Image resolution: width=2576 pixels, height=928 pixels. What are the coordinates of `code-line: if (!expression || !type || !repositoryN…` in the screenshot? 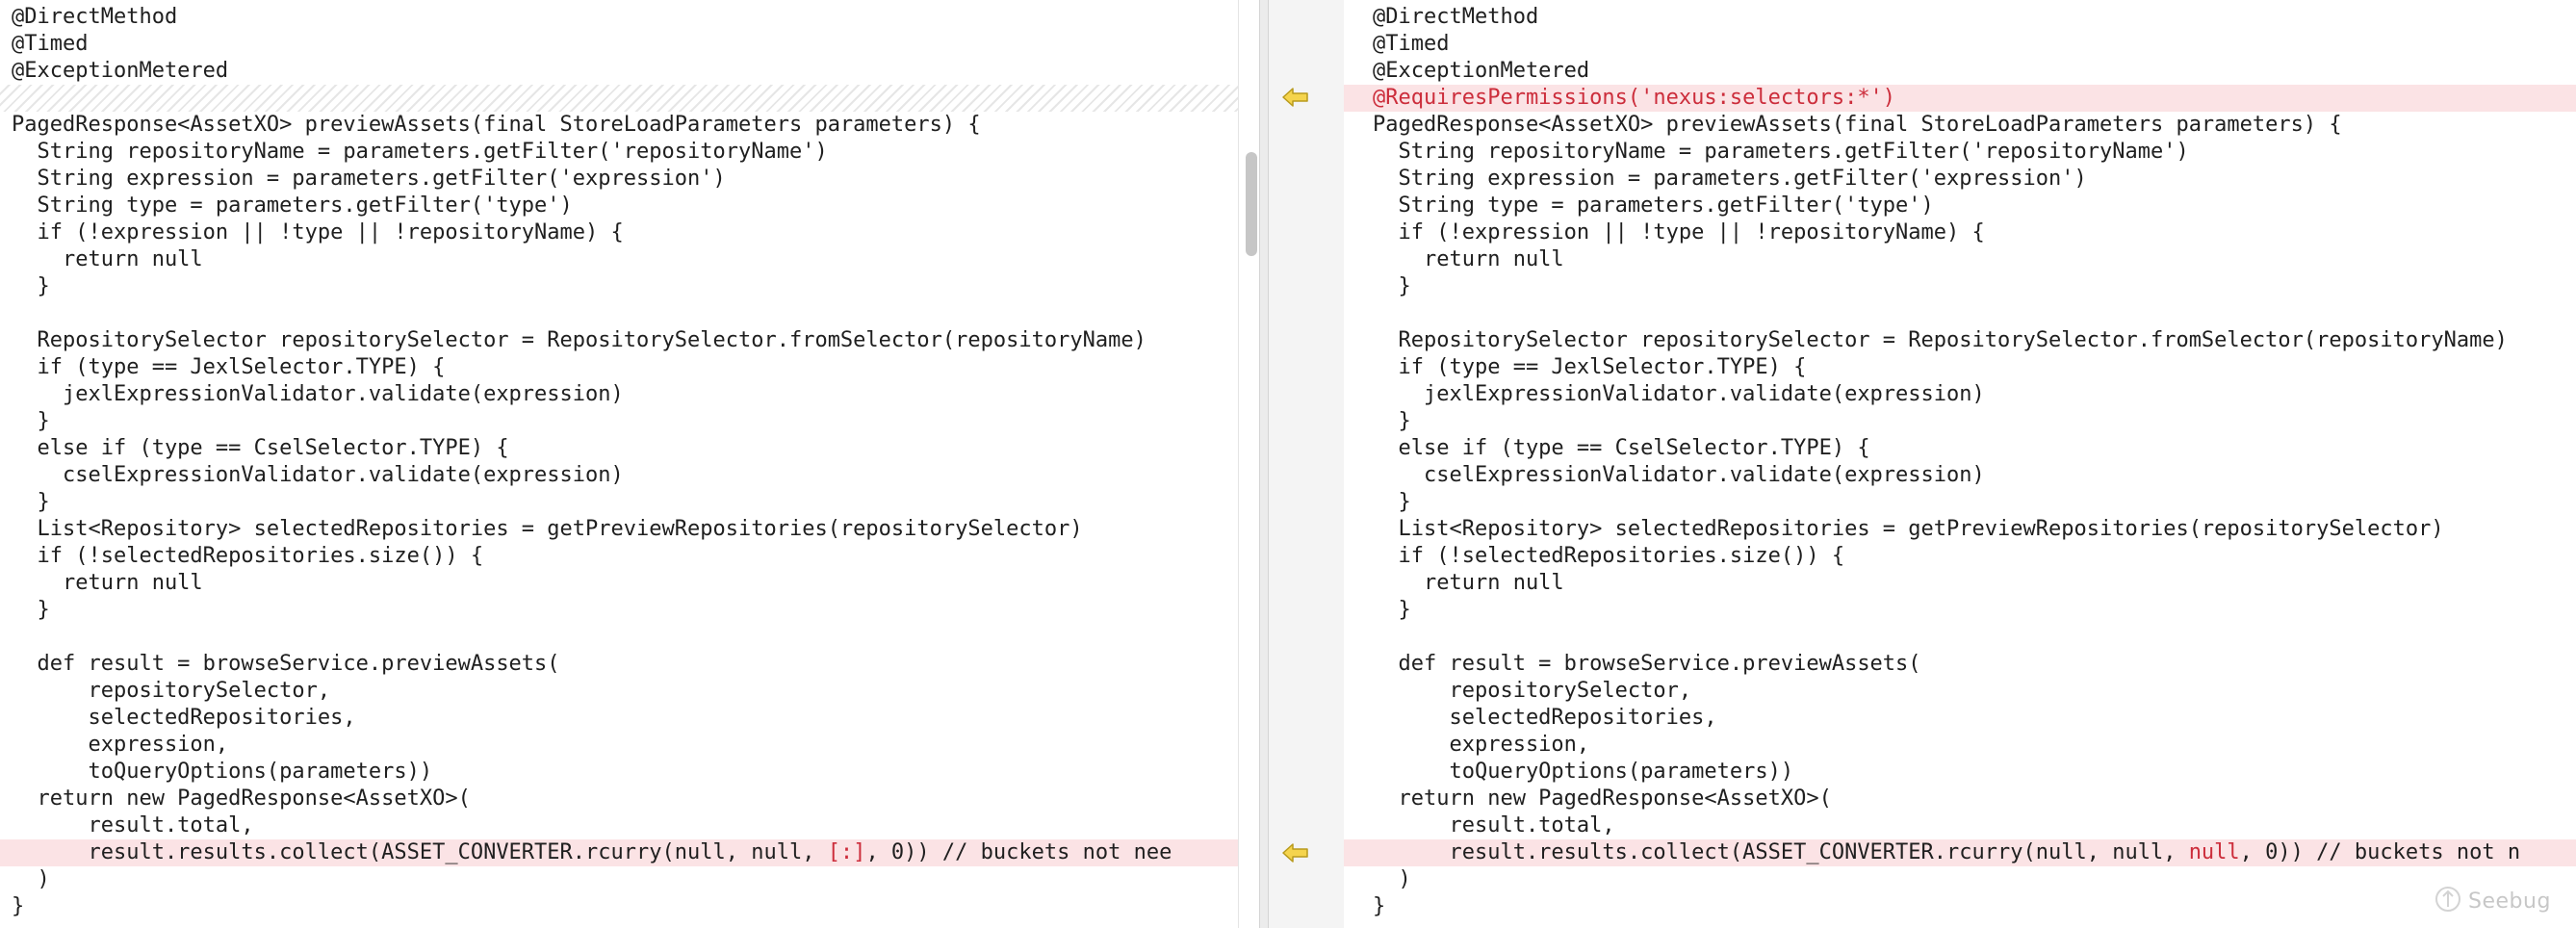 It's located at (1960, 232).